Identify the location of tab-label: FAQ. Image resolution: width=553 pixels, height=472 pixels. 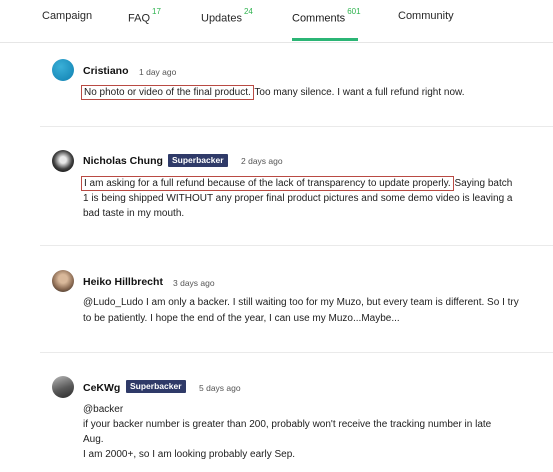
(139, 18).